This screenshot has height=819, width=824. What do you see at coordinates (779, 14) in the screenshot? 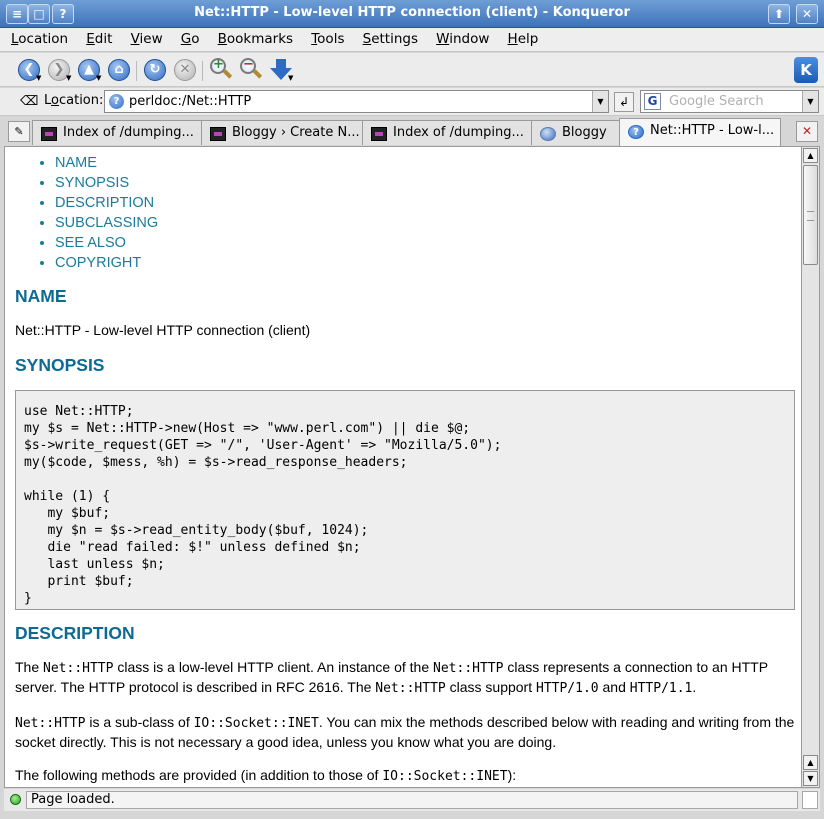
I see `minimize-button: ⬆` at bounding box center [779, 14].